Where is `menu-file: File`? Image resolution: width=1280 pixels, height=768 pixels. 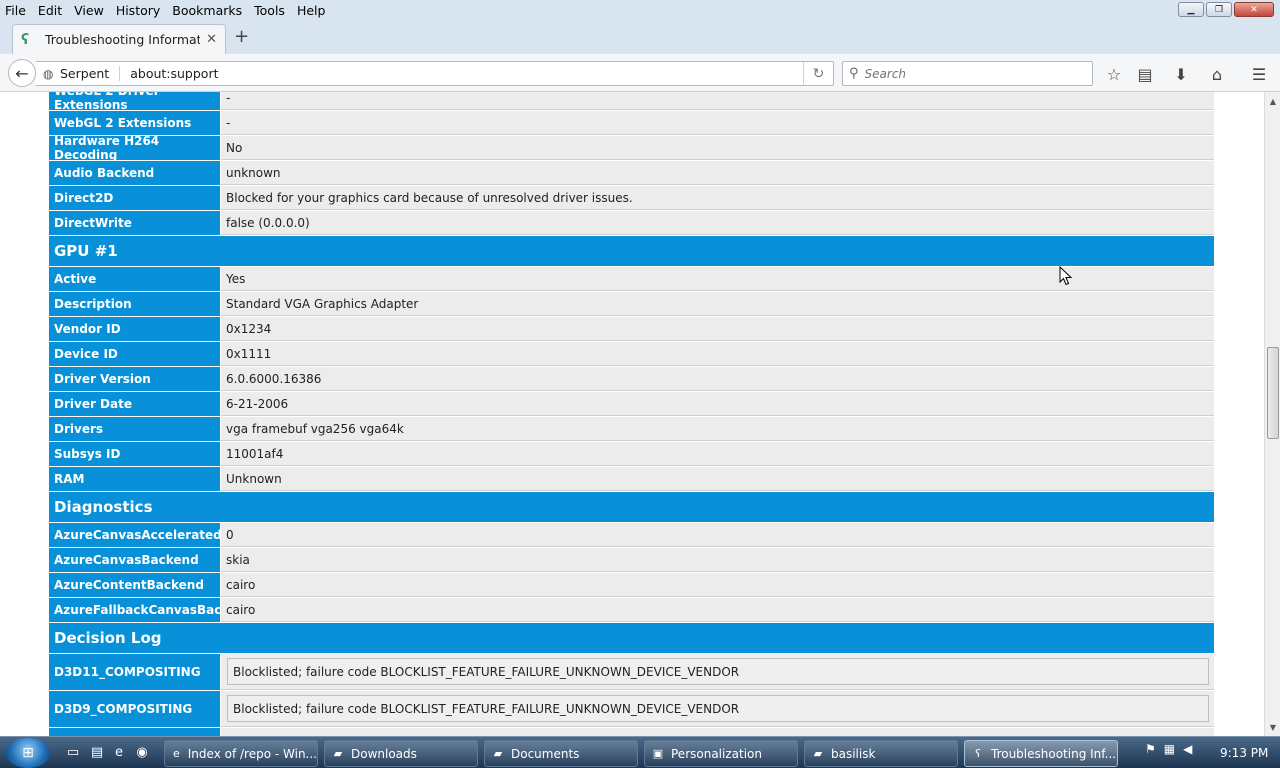 menu-file: File is located at coordinates (16, 10).